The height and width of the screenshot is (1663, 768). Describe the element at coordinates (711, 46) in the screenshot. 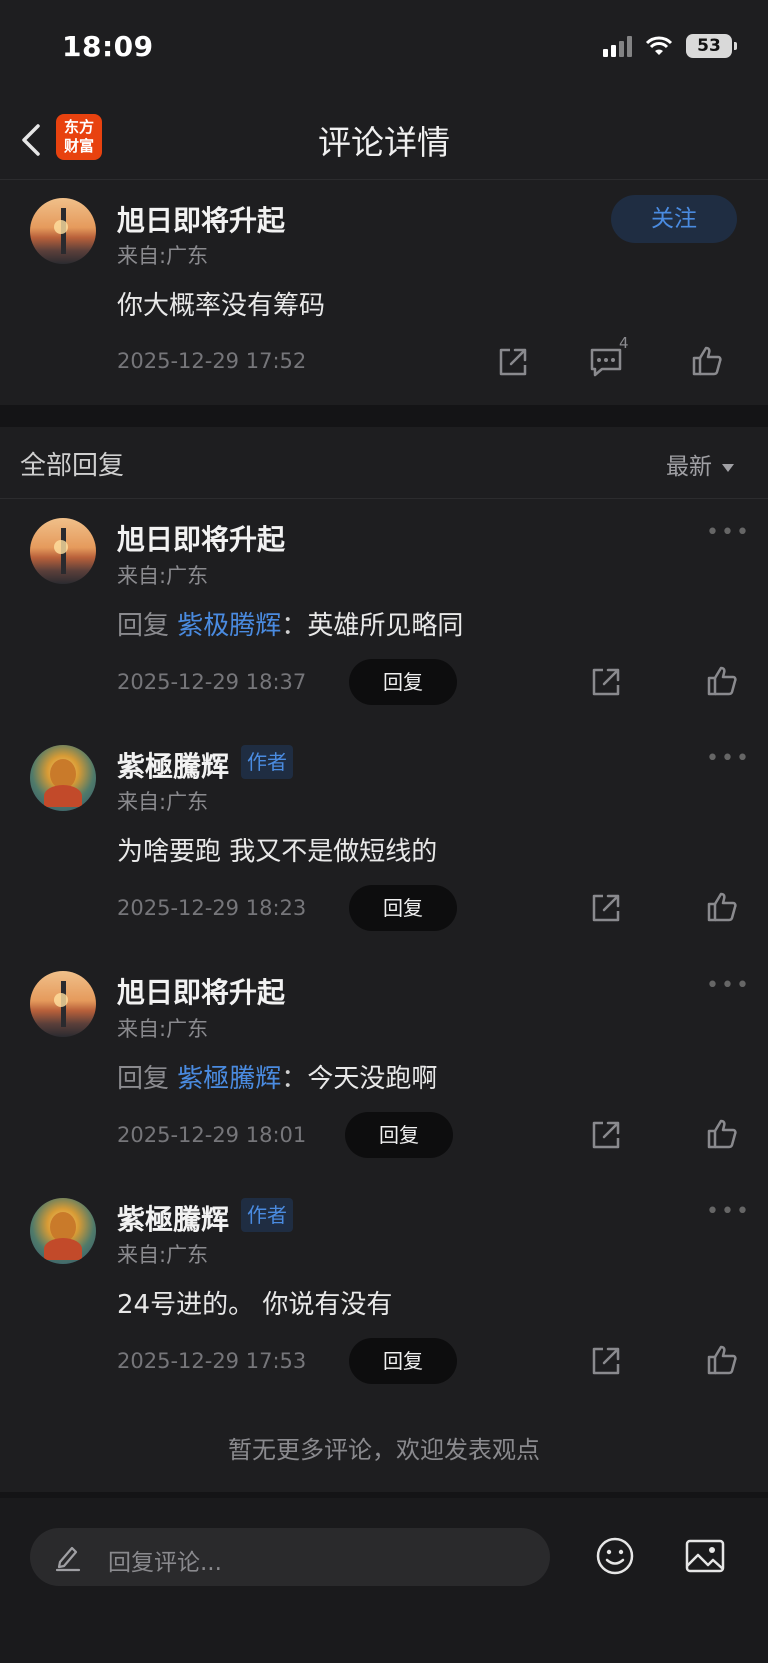

I see `battery-icon: 53` at that location.